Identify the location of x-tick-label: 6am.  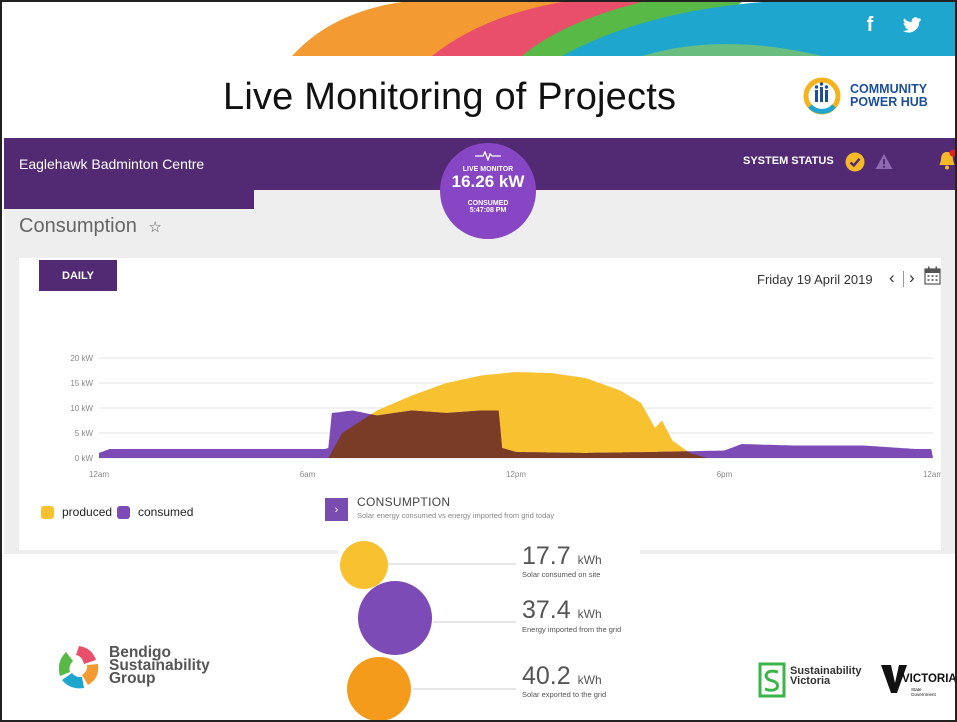
(308, 474).